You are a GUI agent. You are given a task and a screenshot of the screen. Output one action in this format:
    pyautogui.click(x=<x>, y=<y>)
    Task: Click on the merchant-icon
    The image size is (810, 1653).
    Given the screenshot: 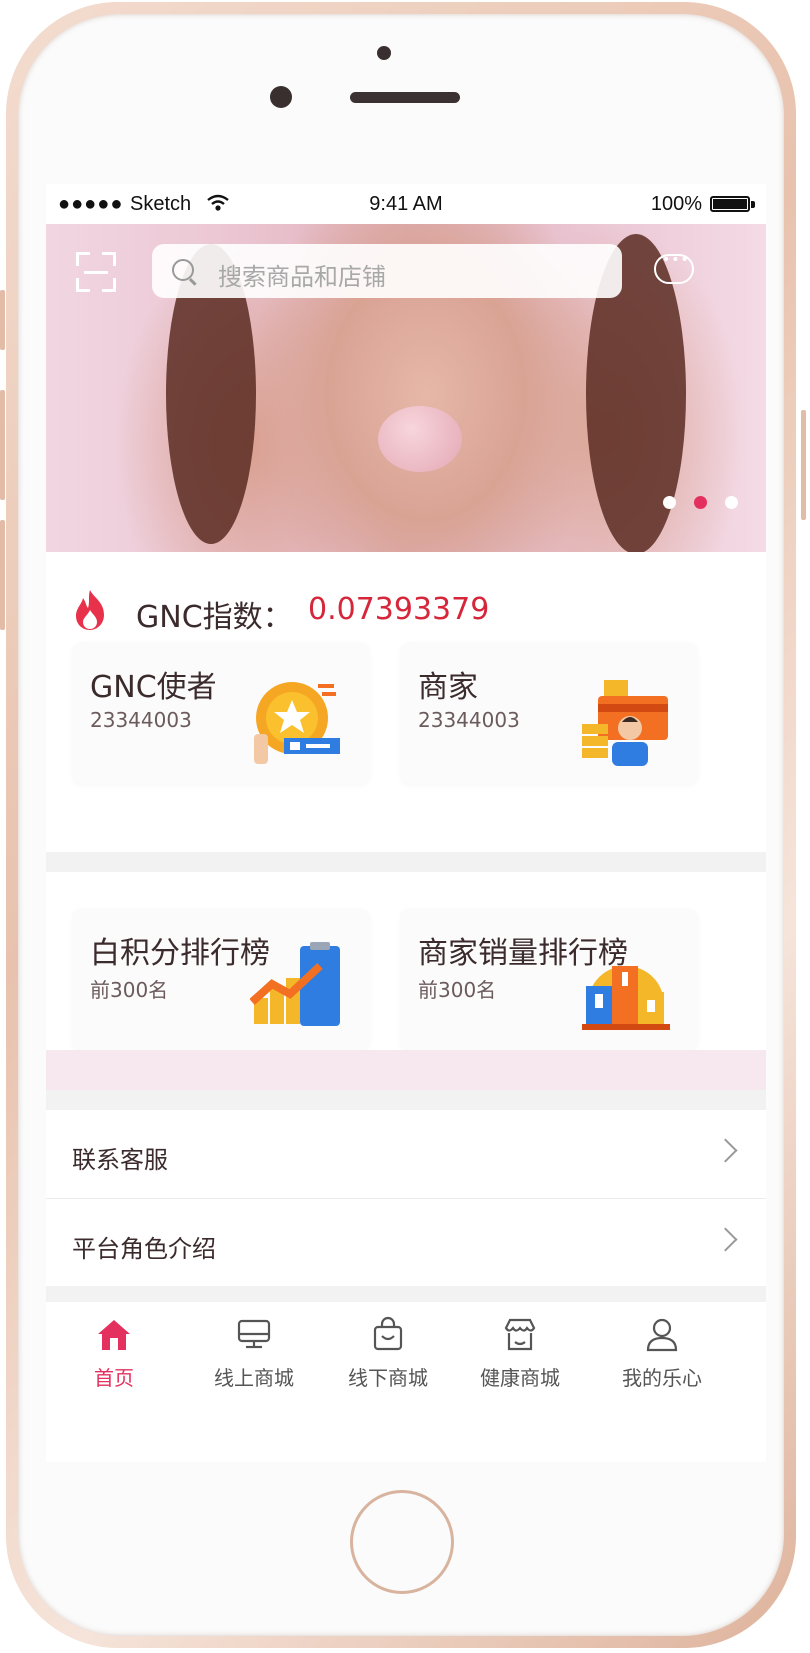 What is the action you would take?
    pyautogui.click(x=625, y=723)
    